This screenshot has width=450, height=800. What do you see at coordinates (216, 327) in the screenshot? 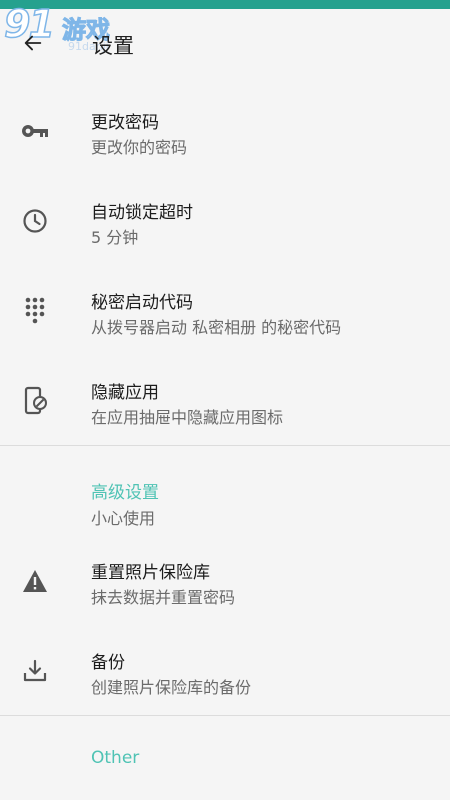
I see `item-subtitle: 从拨号器启动 私密相册 的秘密代码` at bounding box center [216, 327].